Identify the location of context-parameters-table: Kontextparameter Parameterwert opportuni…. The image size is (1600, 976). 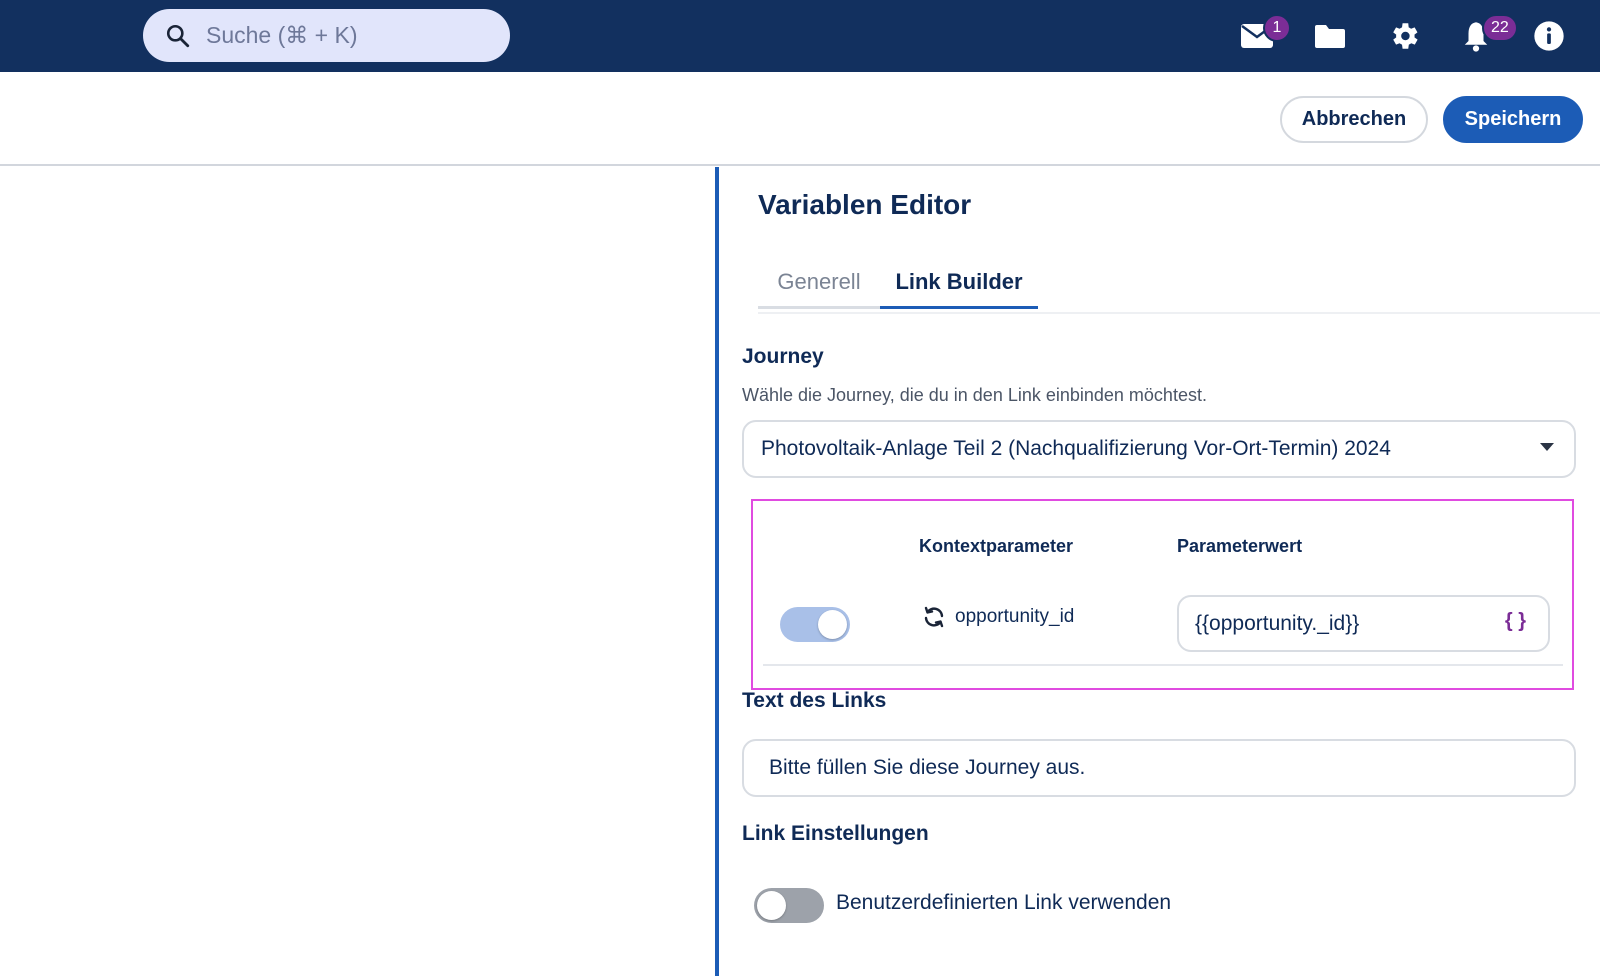
(1162, 594).